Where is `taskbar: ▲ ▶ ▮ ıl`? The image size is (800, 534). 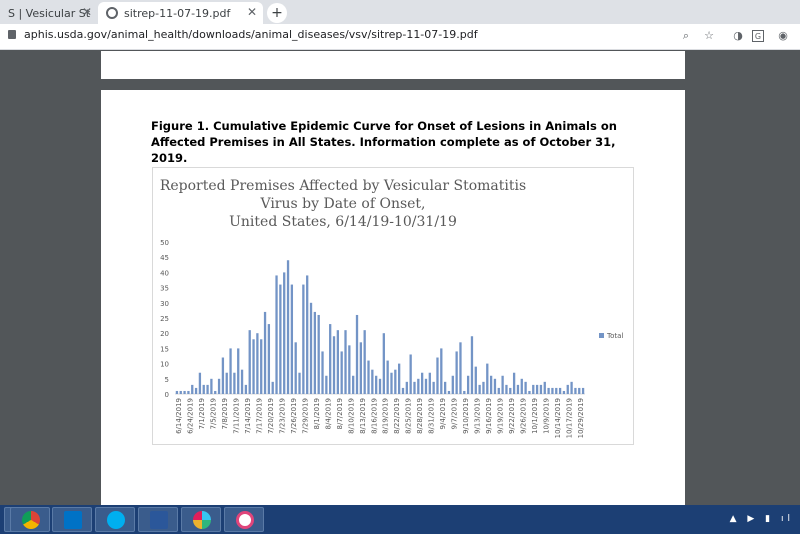 taskbar: ▲ ▶ ▮ ıl is located at coordinates (400, 519).